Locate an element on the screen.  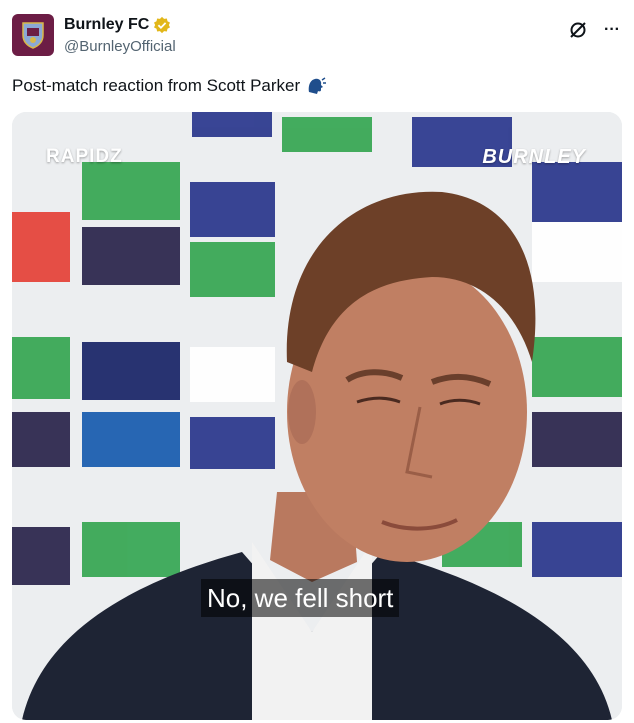
grok-icon is located at coordinates (578, 30).